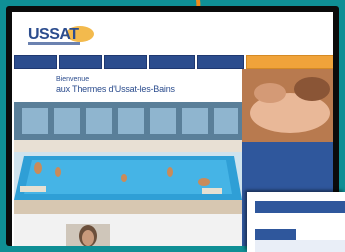 The height and width of the screenshot is (252, 345). I want to click on massage-photo, so click(287, 105).